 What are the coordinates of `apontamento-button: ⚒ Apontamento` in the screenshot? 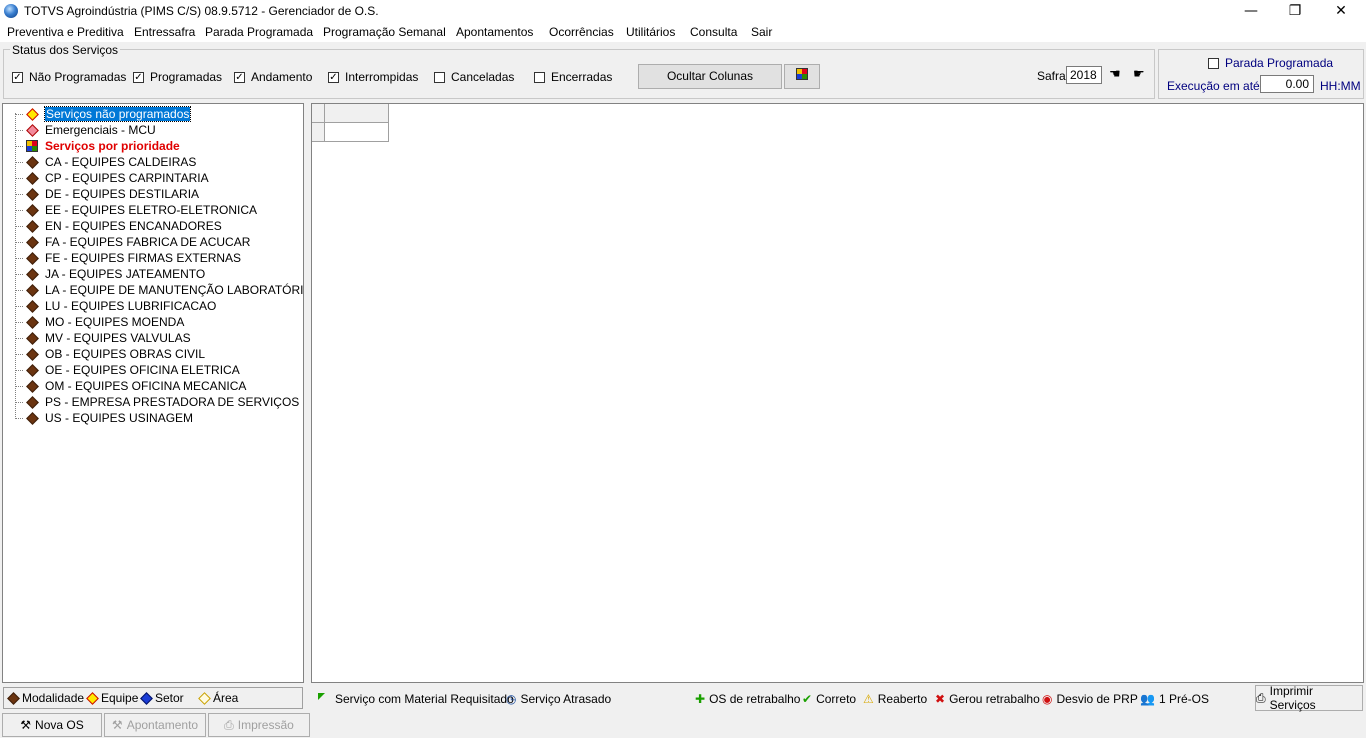 It's located at (155, 725).